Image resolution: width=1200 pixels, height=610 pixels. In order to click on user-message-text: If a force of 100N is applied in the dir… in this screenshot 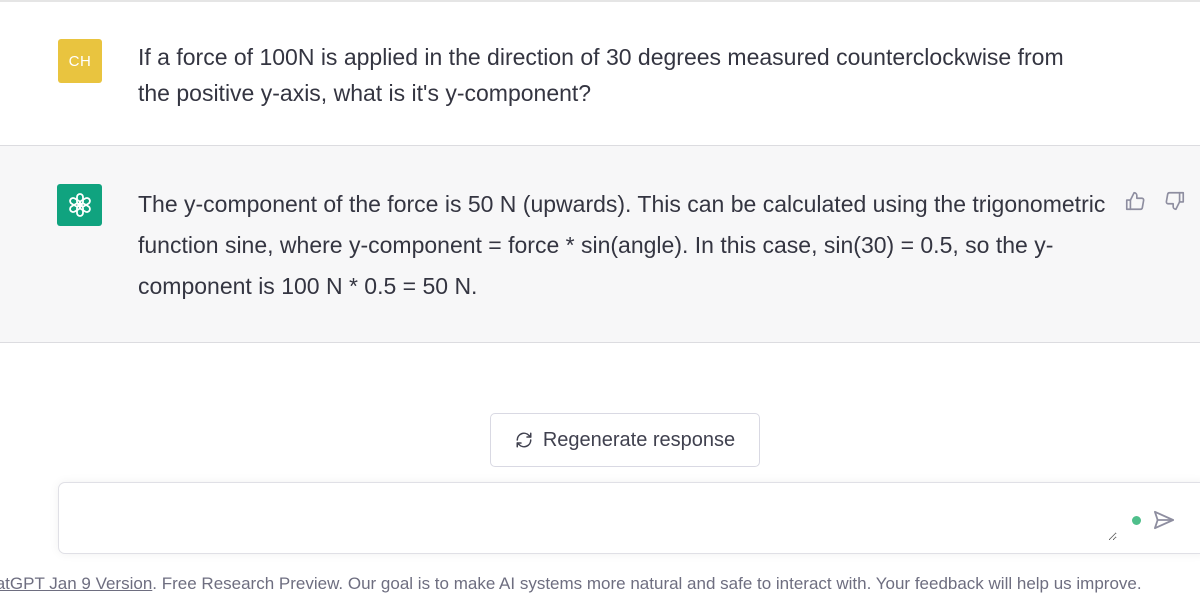, I will do `click(601, 75)`.